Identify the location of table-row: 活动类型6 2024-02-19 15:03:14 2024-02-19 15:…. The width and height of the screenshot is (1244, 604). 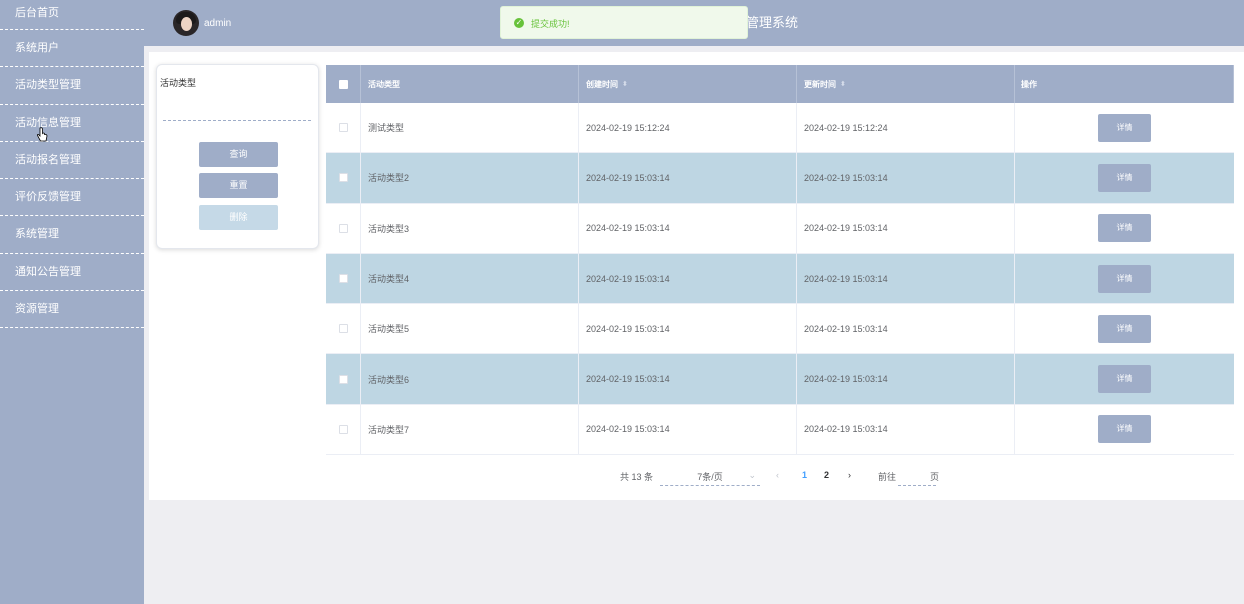
(780, 379).